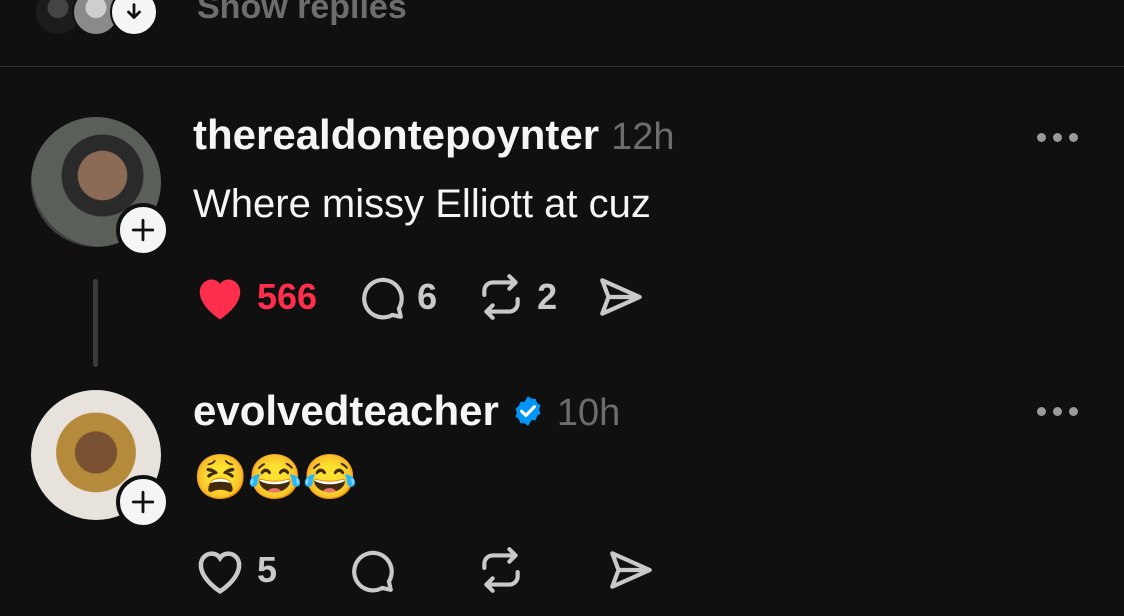  What do you see at coordinates (643, 137) in the screenshot?
I see `timestamp: 12h` at bounding box center [643, 137].